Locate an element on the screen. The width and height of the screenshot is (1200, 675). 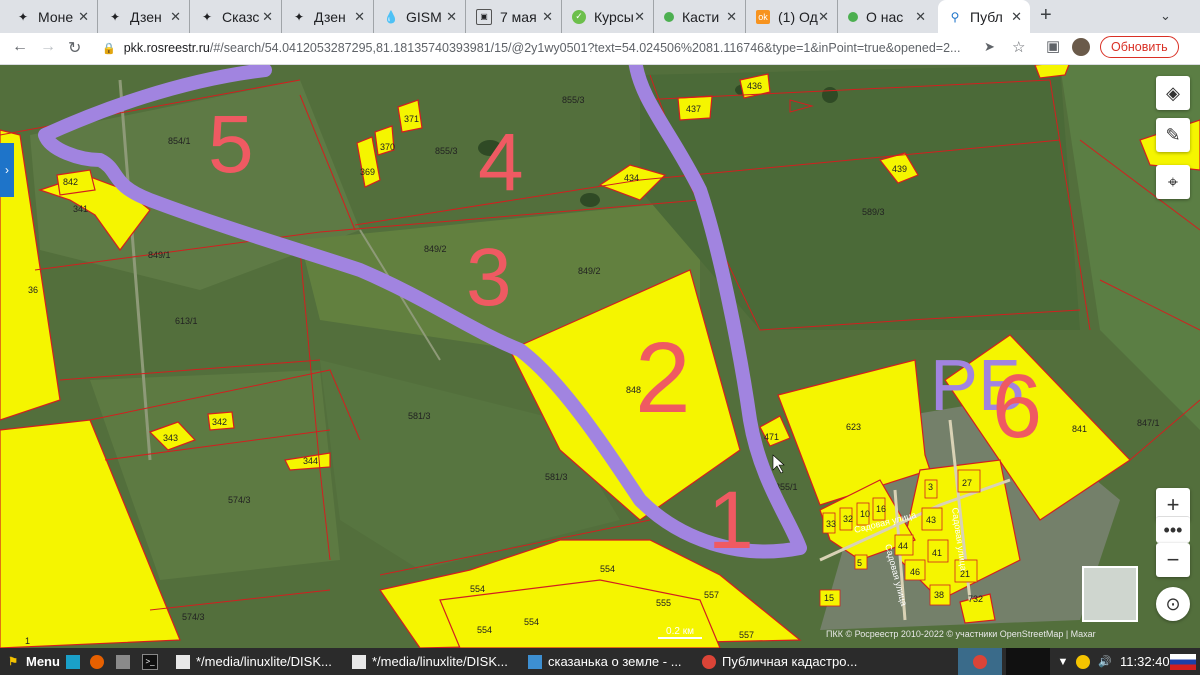
tab-11-active: ⚲ Публ ✕ is located at coordinates (984, 16).